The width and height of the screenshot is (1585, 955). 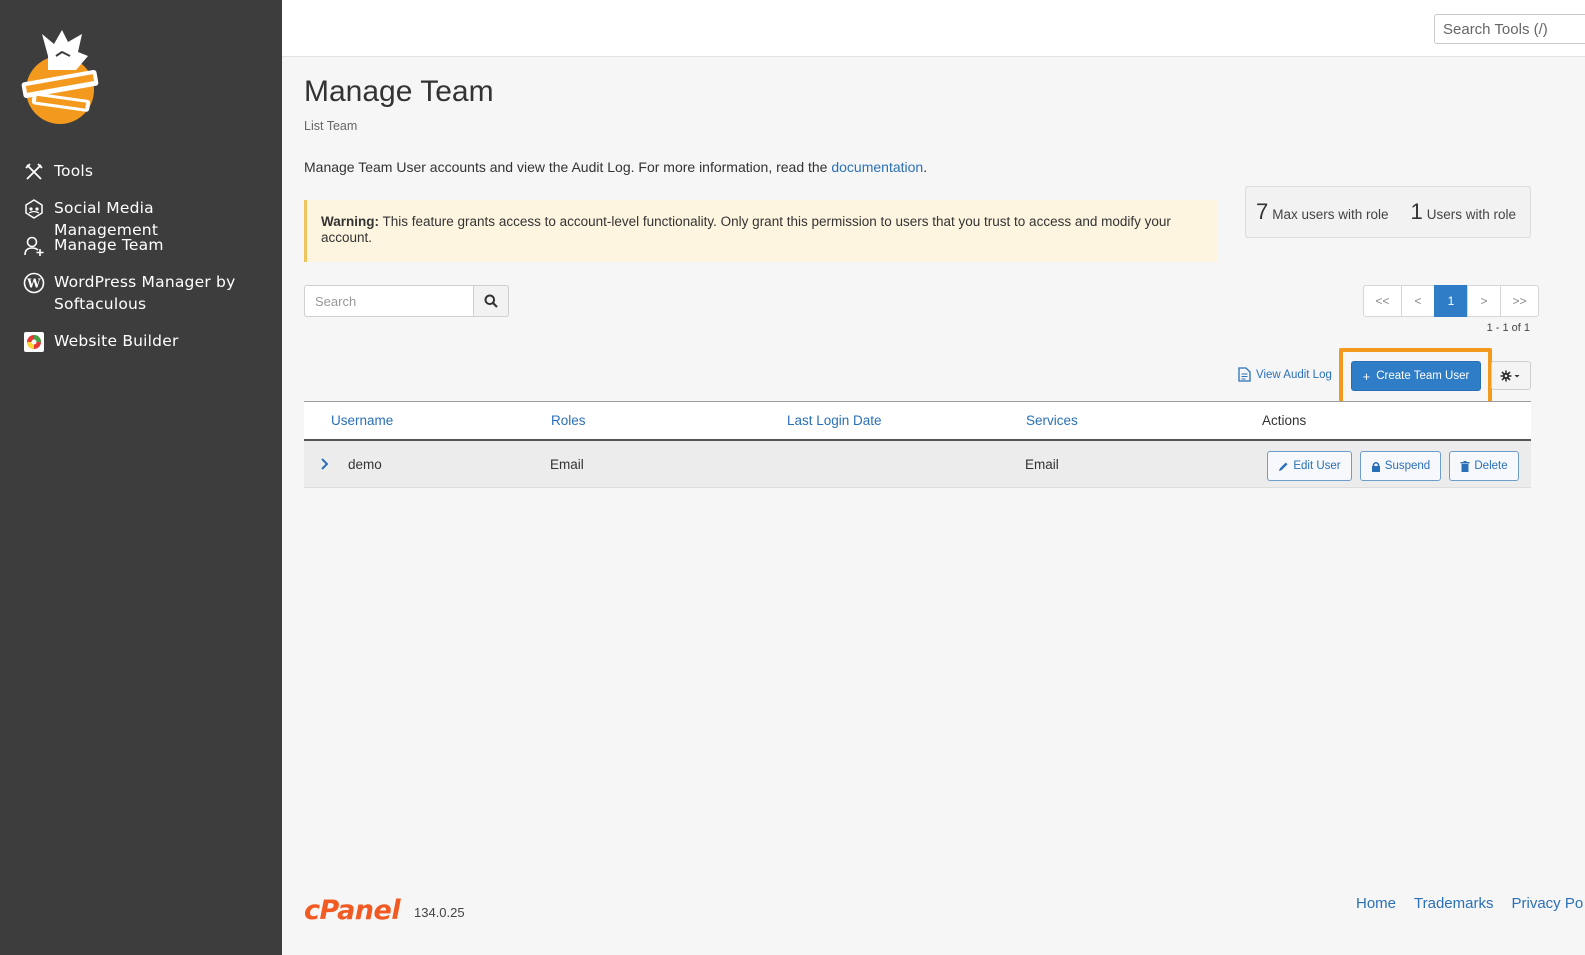 I want to click on trash-icon, so click(x=1465, y=466).